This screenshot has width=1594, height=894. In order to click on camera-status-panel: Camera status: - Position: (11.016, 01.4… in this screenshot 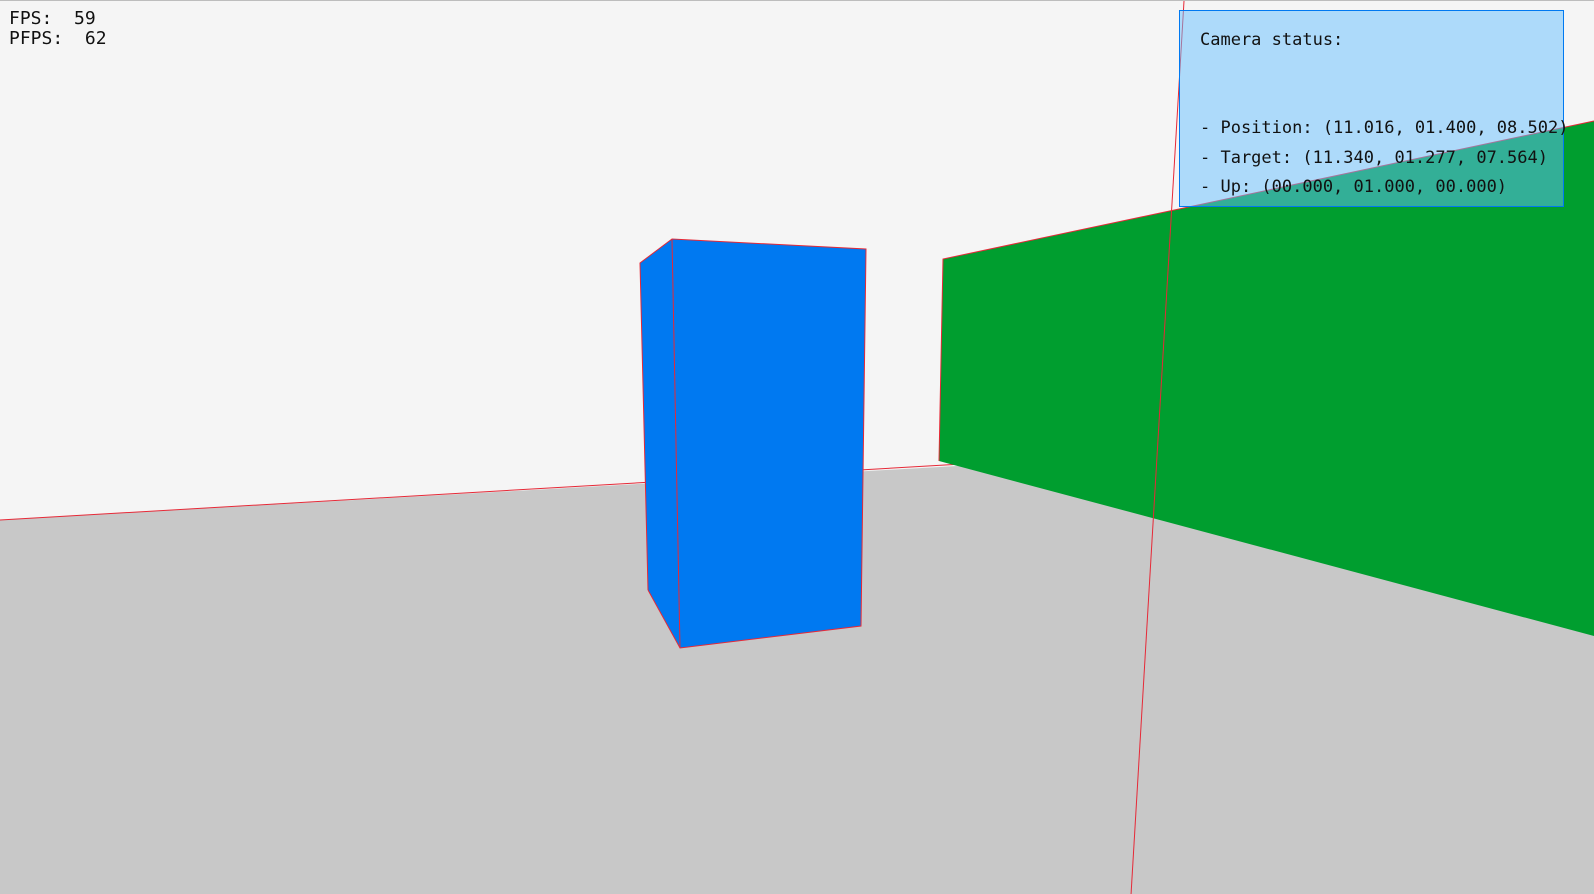, I will do `click(1373, 108)`.